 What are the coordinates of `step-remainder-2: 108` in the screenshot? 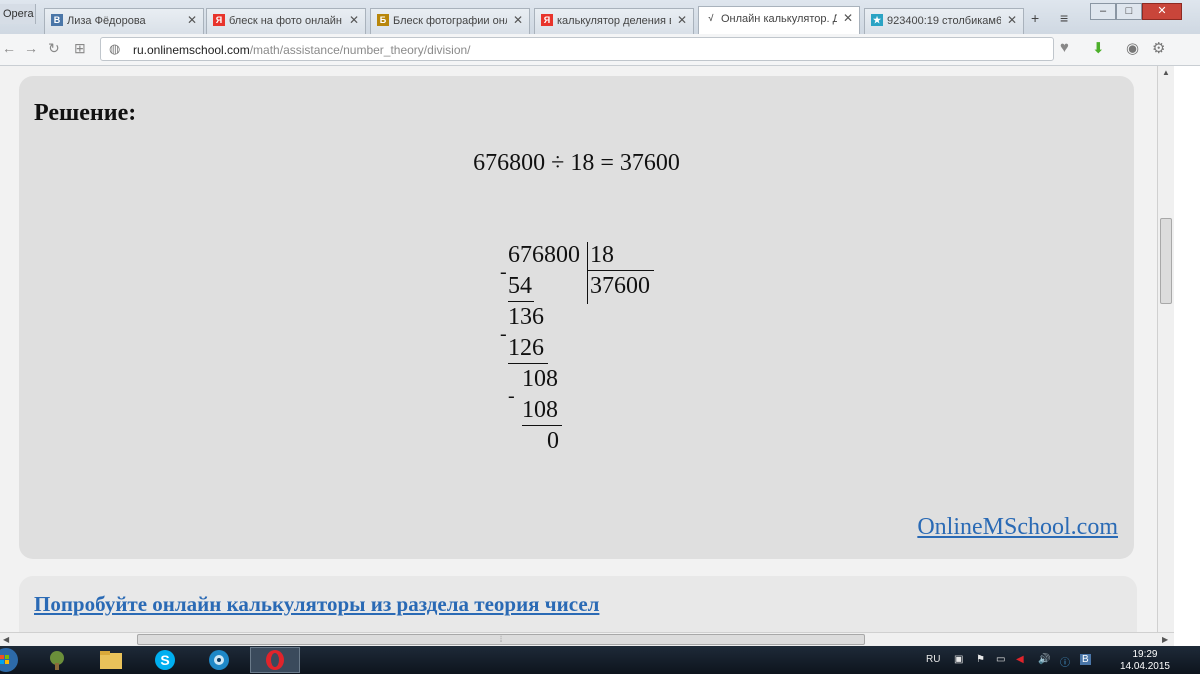 It's located at (540, 379).